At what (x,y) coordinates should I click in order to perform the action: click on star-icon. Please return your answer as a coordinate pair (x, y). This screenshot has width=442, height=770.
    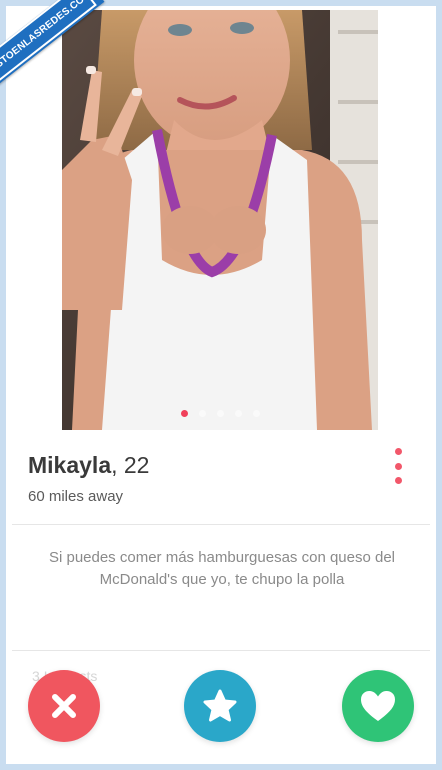
    Looking at the image, I should click on (220, 705).